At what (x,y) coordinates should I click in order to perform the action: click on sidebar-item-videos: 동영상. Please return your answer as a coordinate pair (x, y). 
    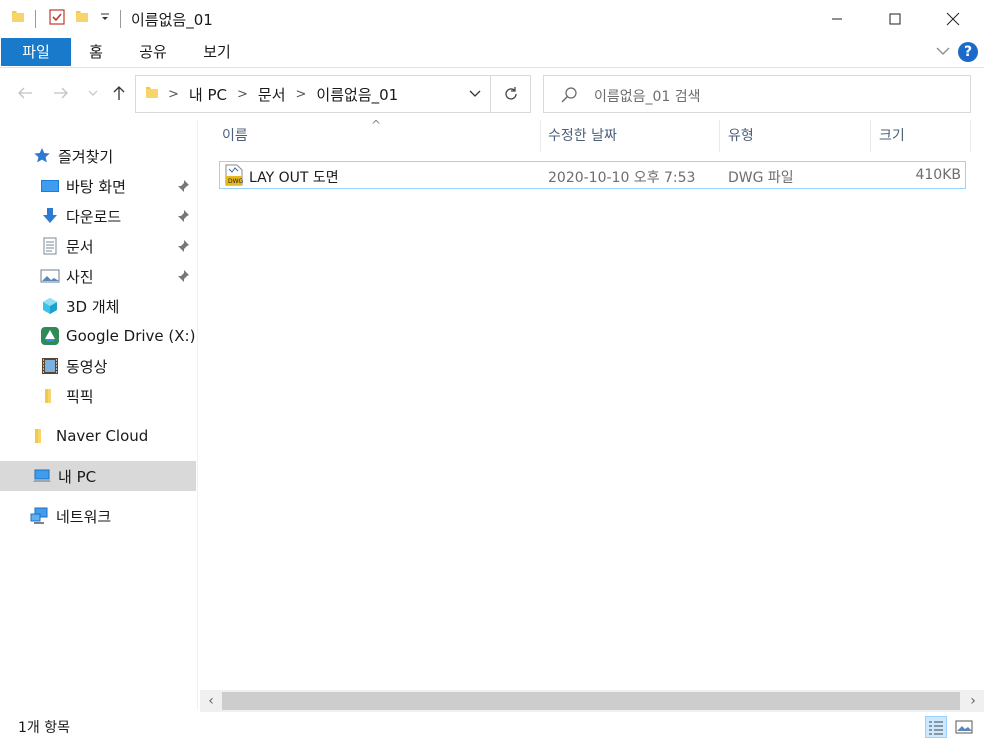
    Looking at the image, I should click on (98, 366).